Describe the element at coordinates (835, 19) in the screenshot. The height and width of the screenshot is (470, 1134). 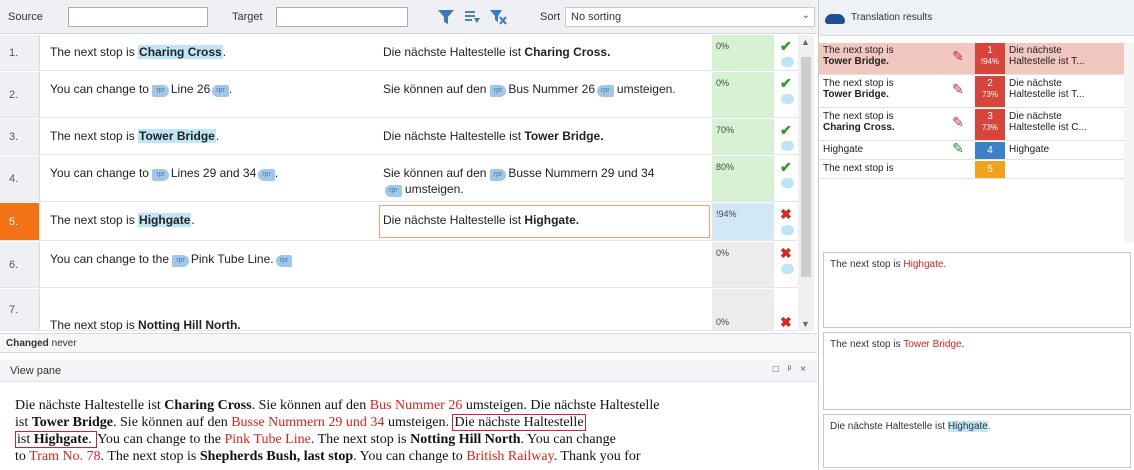
I see `app-logo-icon` at that location.